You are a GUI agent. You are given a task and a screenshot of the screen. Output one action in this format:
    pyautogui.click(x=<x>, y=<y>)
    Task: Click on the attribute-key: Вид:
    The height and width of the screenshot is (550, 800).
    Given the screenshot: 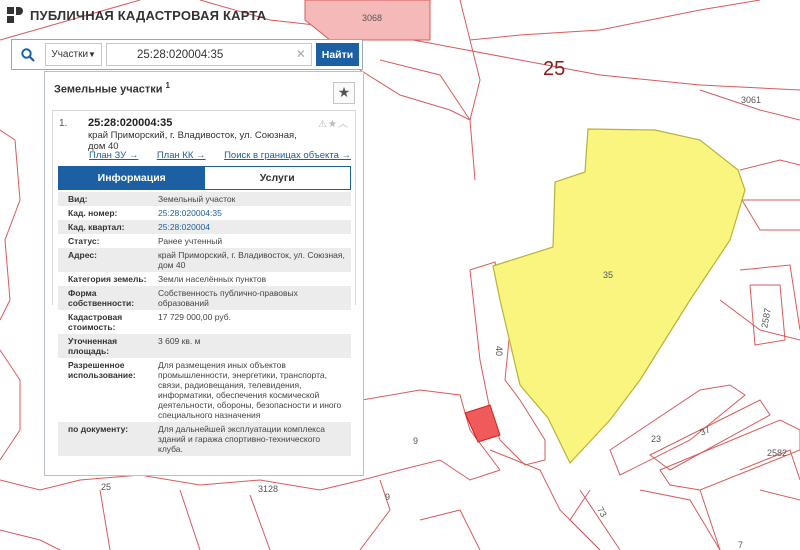 What is the action you would take?
    pyautogui.click(x=78, y=199)
    